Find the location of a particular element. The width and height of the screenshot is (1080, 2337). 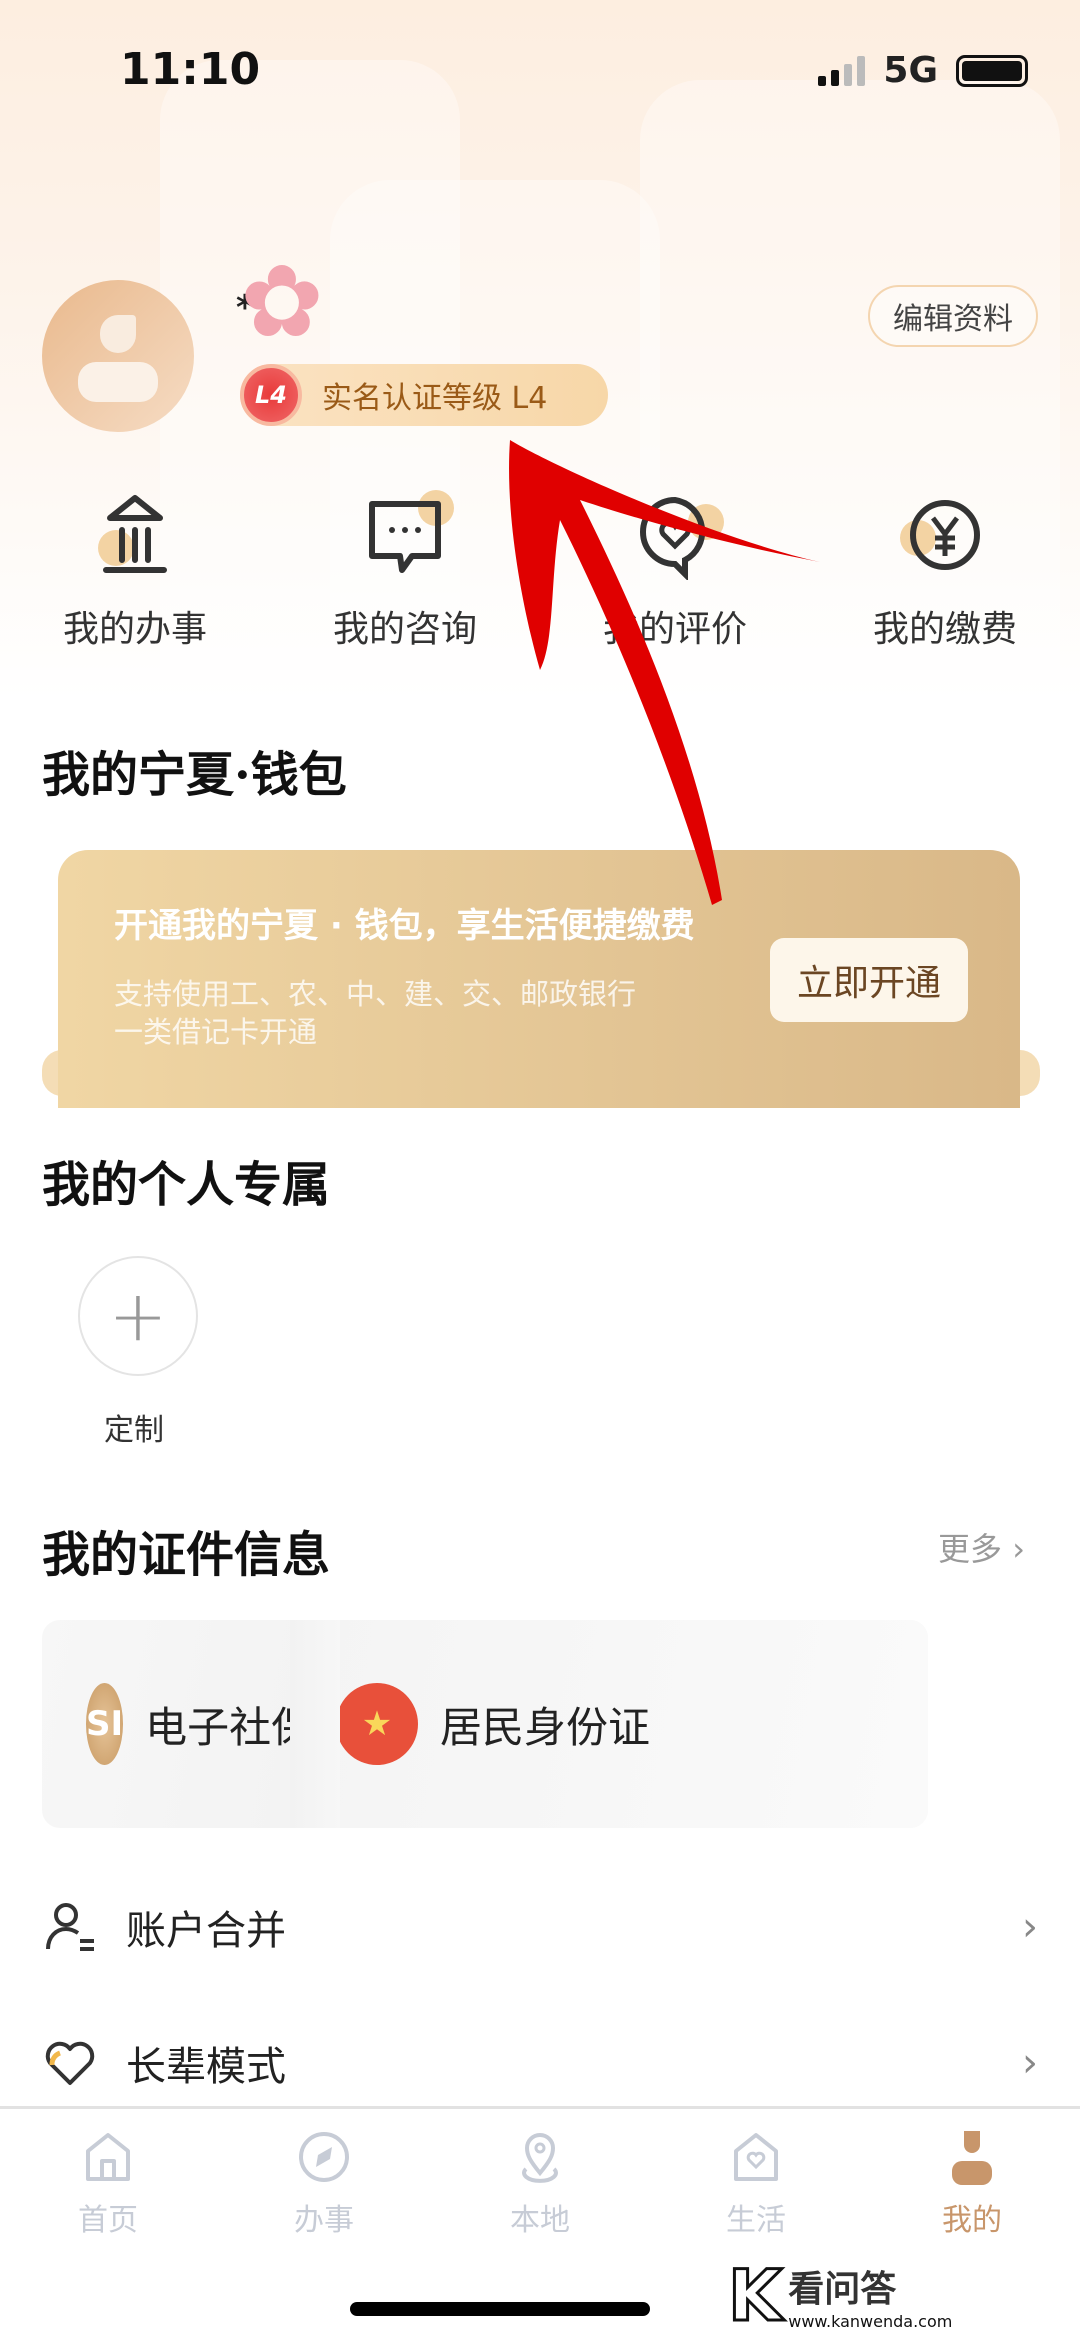

tab-services: 办事 is located at coordinates (324, 2184).